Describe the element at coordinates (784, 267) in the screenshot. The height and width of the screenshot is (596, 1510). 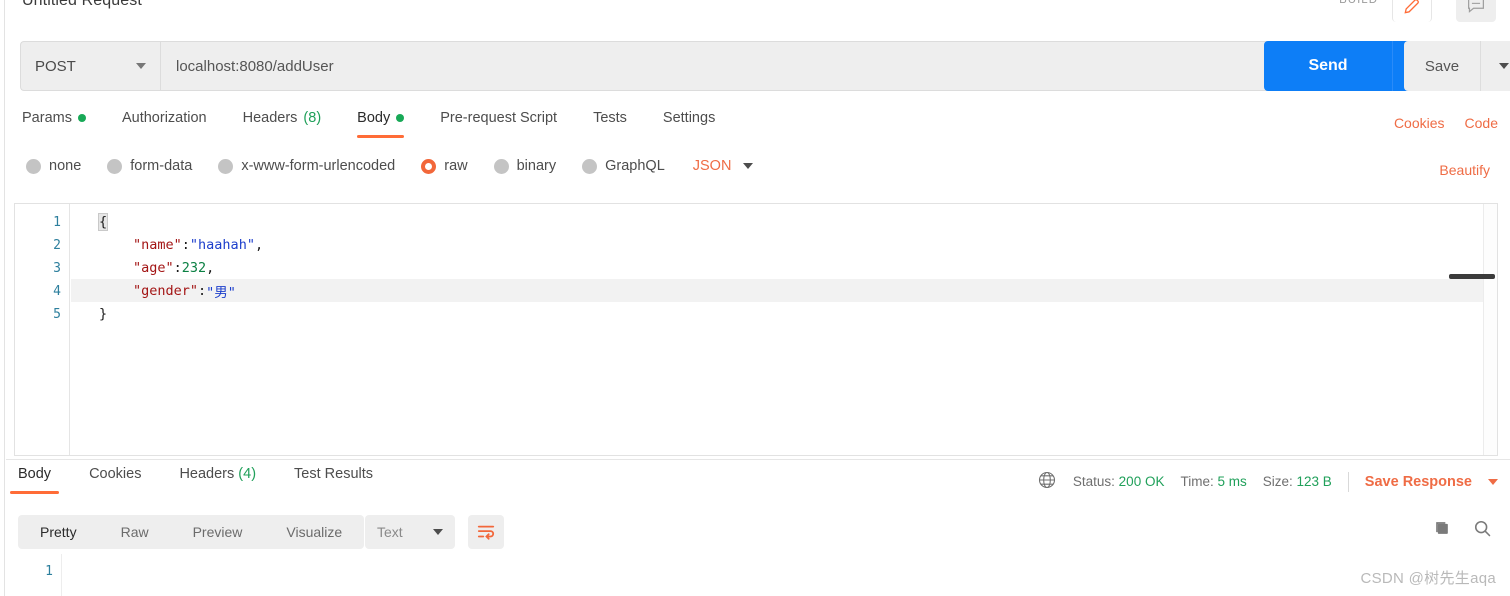
I see `code-line: "age" : 232 ,` at that location.